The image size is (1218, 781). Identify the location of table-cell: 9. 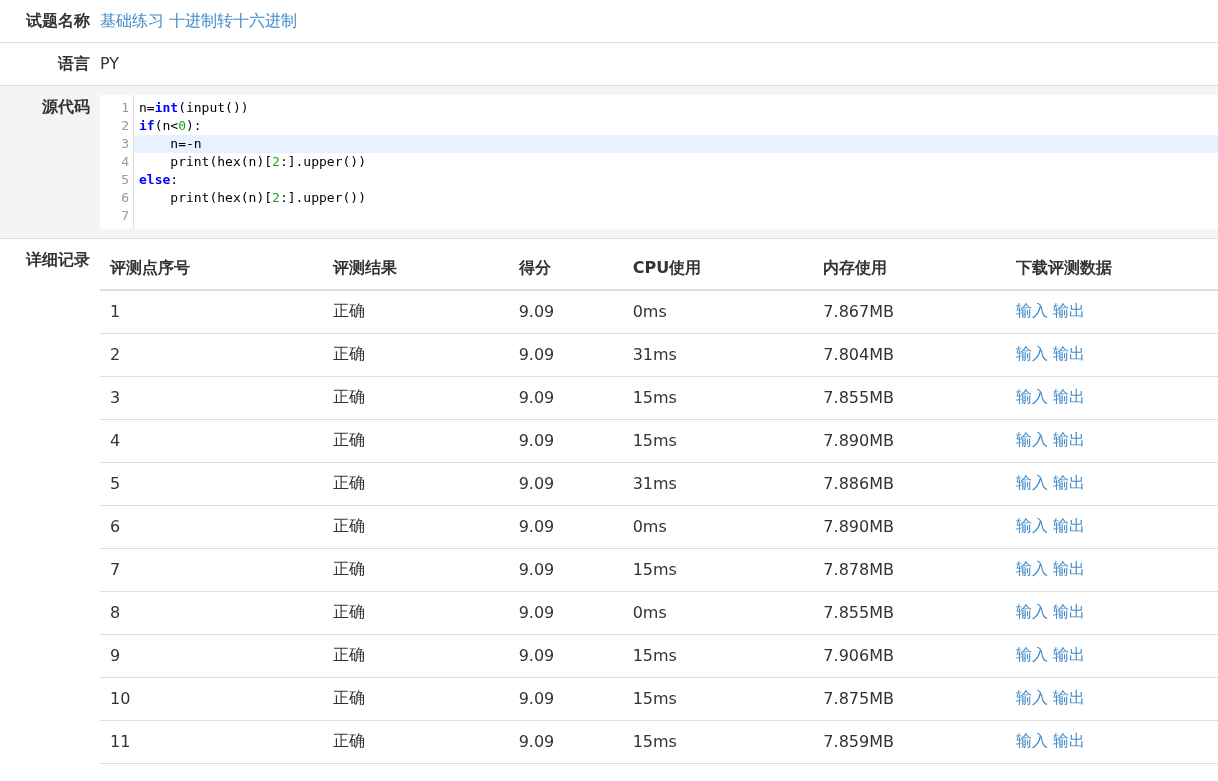
(211, 655).